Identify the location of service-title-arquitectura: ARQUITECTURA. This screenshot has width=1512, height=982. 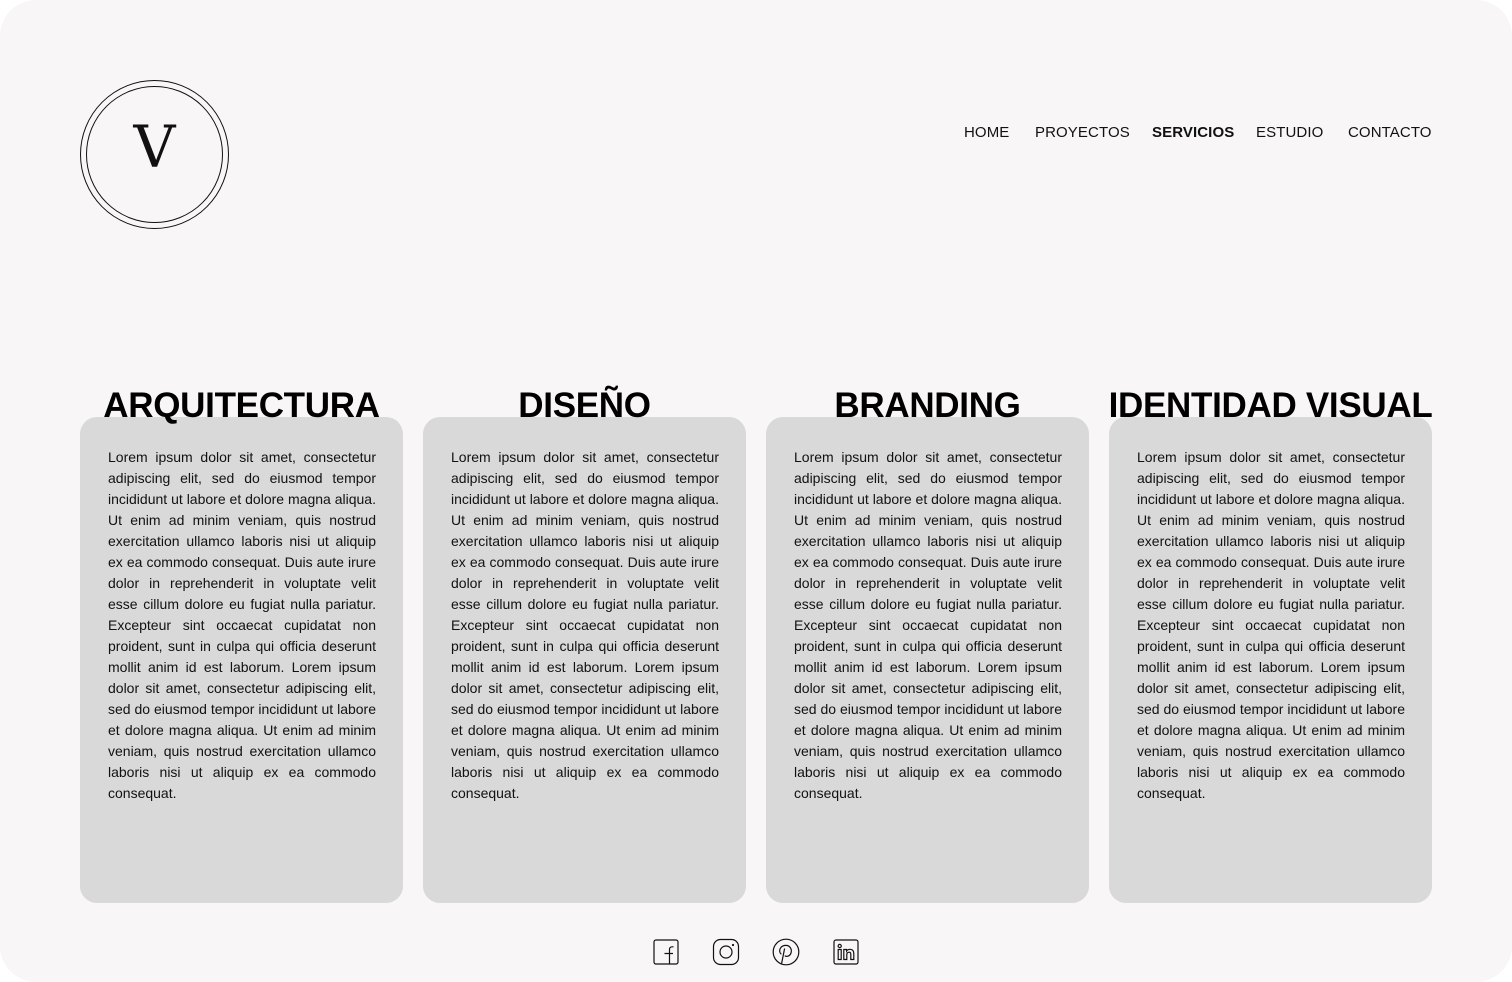
(241, 405).